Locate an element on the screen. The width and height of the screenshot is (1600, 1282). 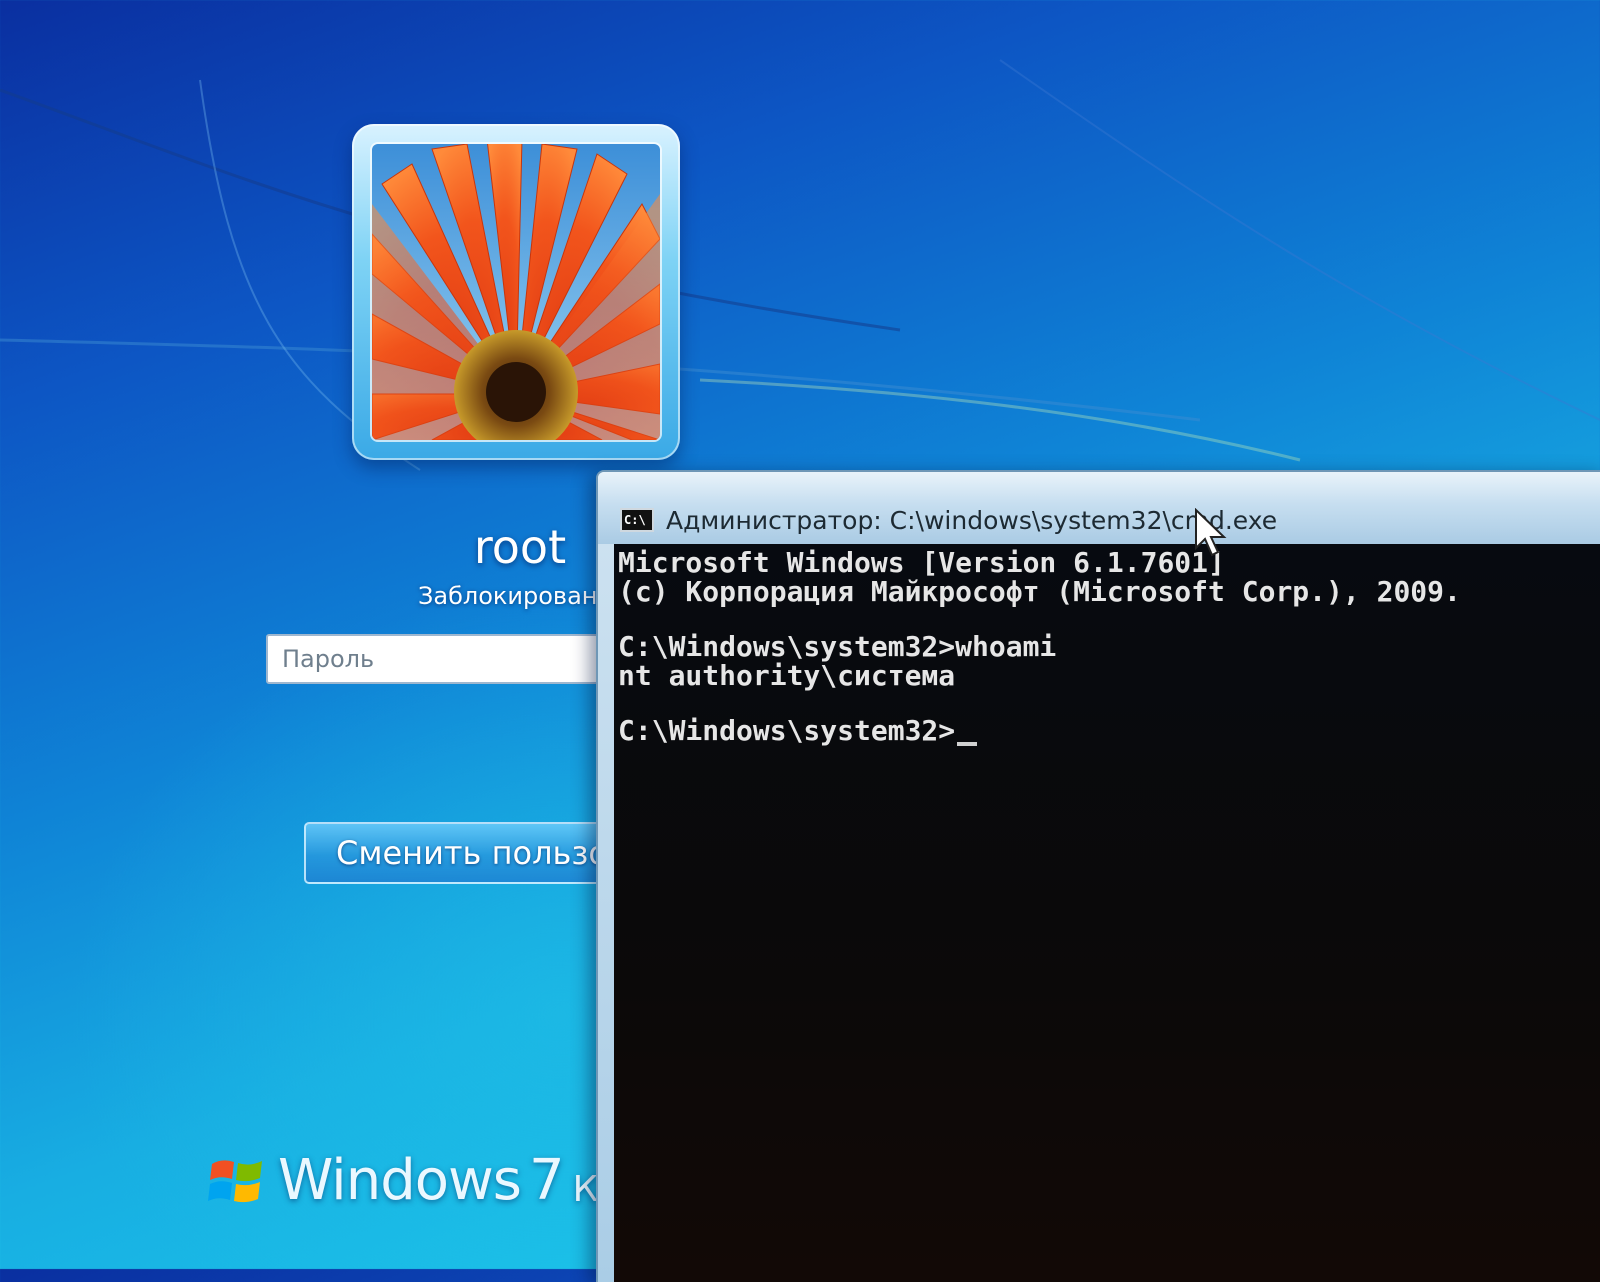
username-label: root is located at coordinates (520, 547).